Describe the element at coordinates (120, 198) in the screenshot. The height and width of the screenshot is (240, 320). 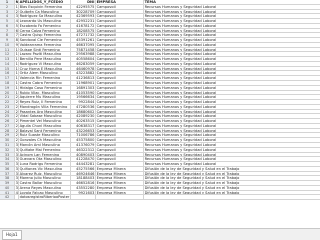
I see `cell-empresa` at that location.